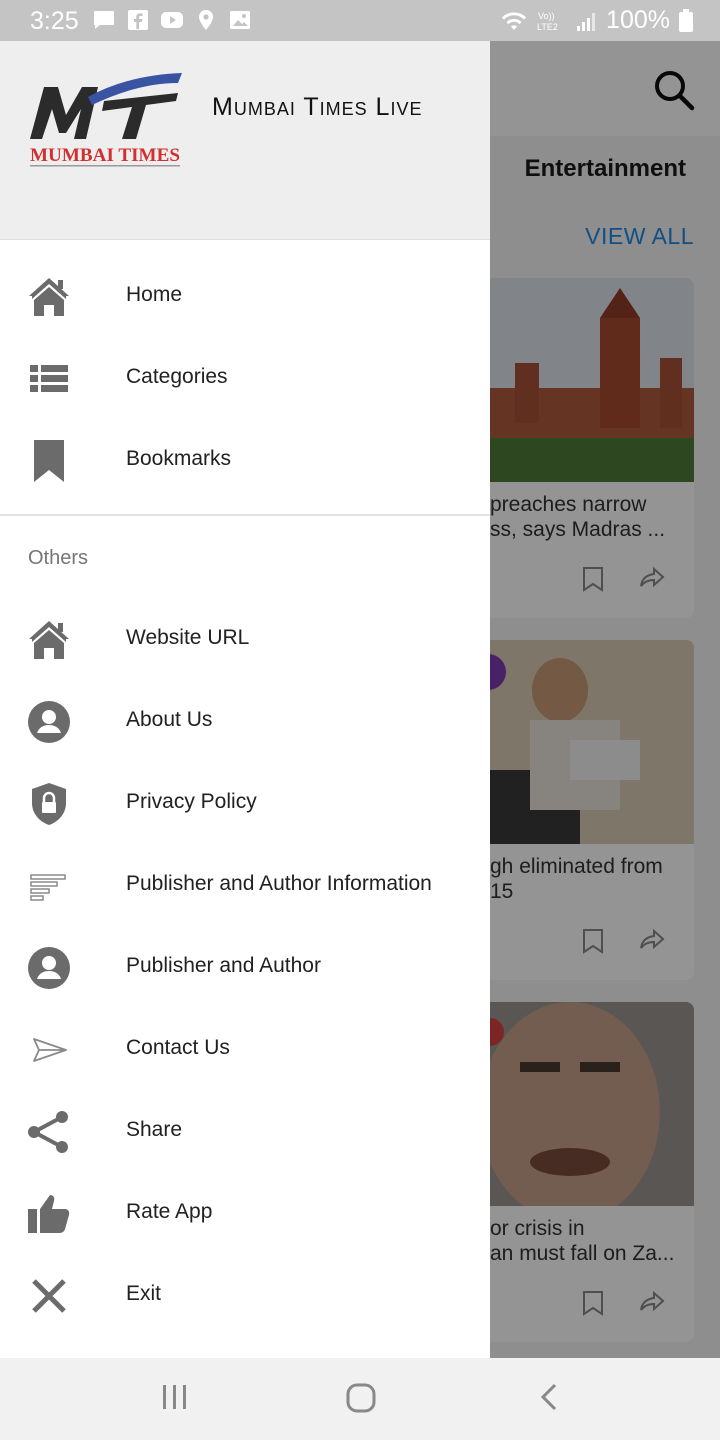 Image resolution: width=720 pixels, height=1440 pixels. I want to click on menu-item-categories: Categories, so click(245, 378).